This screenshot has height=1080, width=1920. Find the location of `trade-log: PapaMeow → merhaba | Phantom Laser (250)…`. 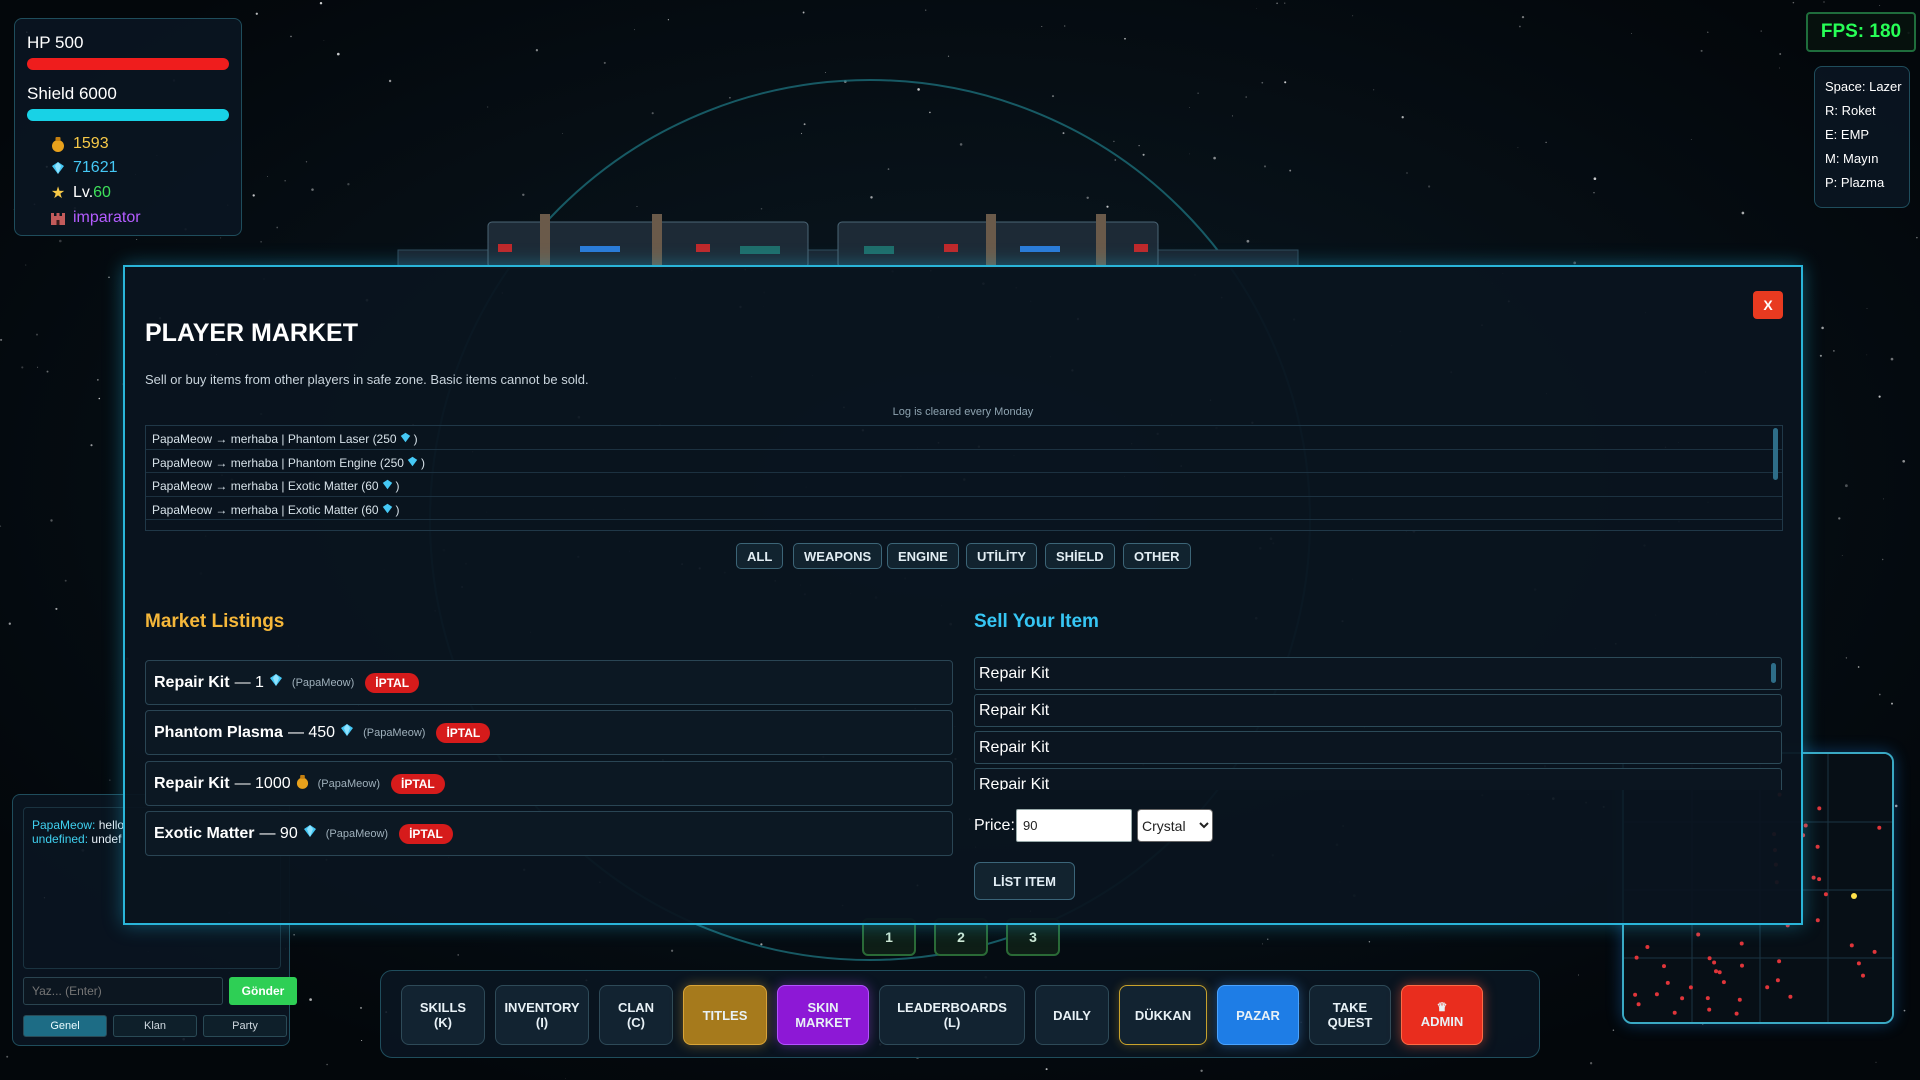

trade-log: PapaMeow → merhaba | Phantom Laser (250)… is located at coordinates (964, 478).